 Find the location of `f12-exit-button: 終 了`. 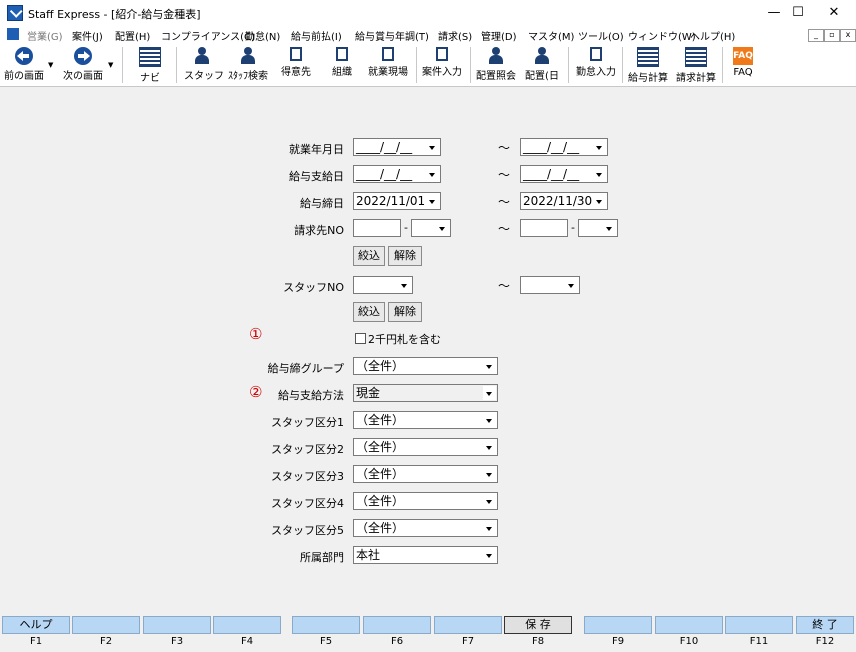

f12-exit-button: 終 了 is located at coordinates (825, 625).